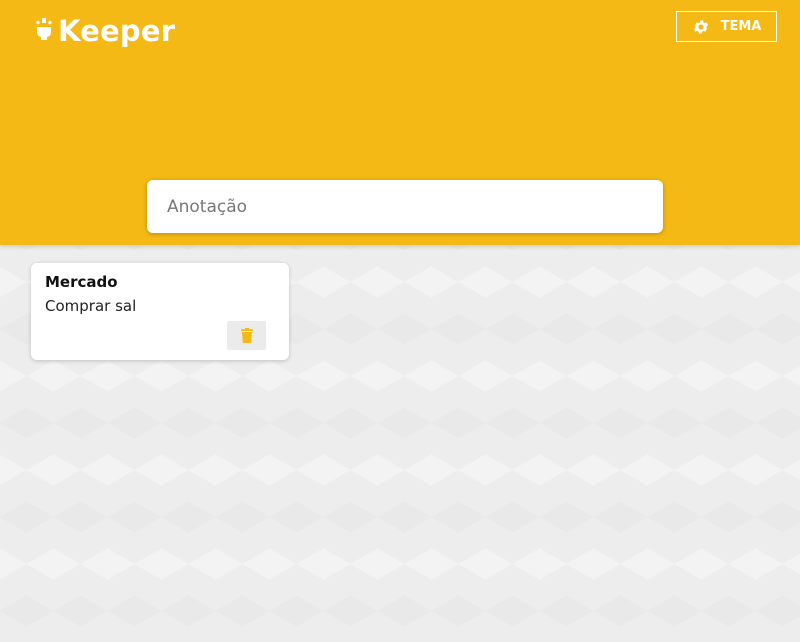 This screenshot has height=642, width=800. I want to click on gear-icon, so click(700, 26).